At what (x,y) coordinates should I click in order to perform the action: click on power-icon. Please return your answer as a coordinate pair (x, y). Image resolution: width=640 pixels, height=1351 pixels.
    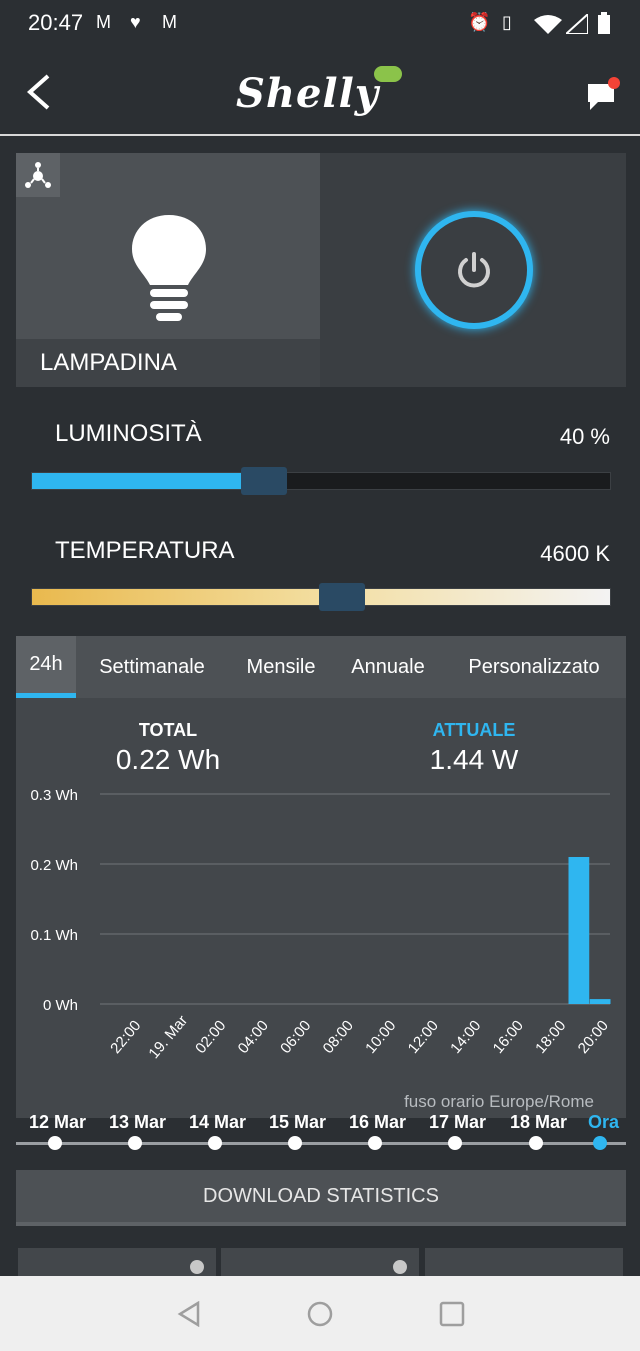
    Looking at the image, I should click on (474, 270).